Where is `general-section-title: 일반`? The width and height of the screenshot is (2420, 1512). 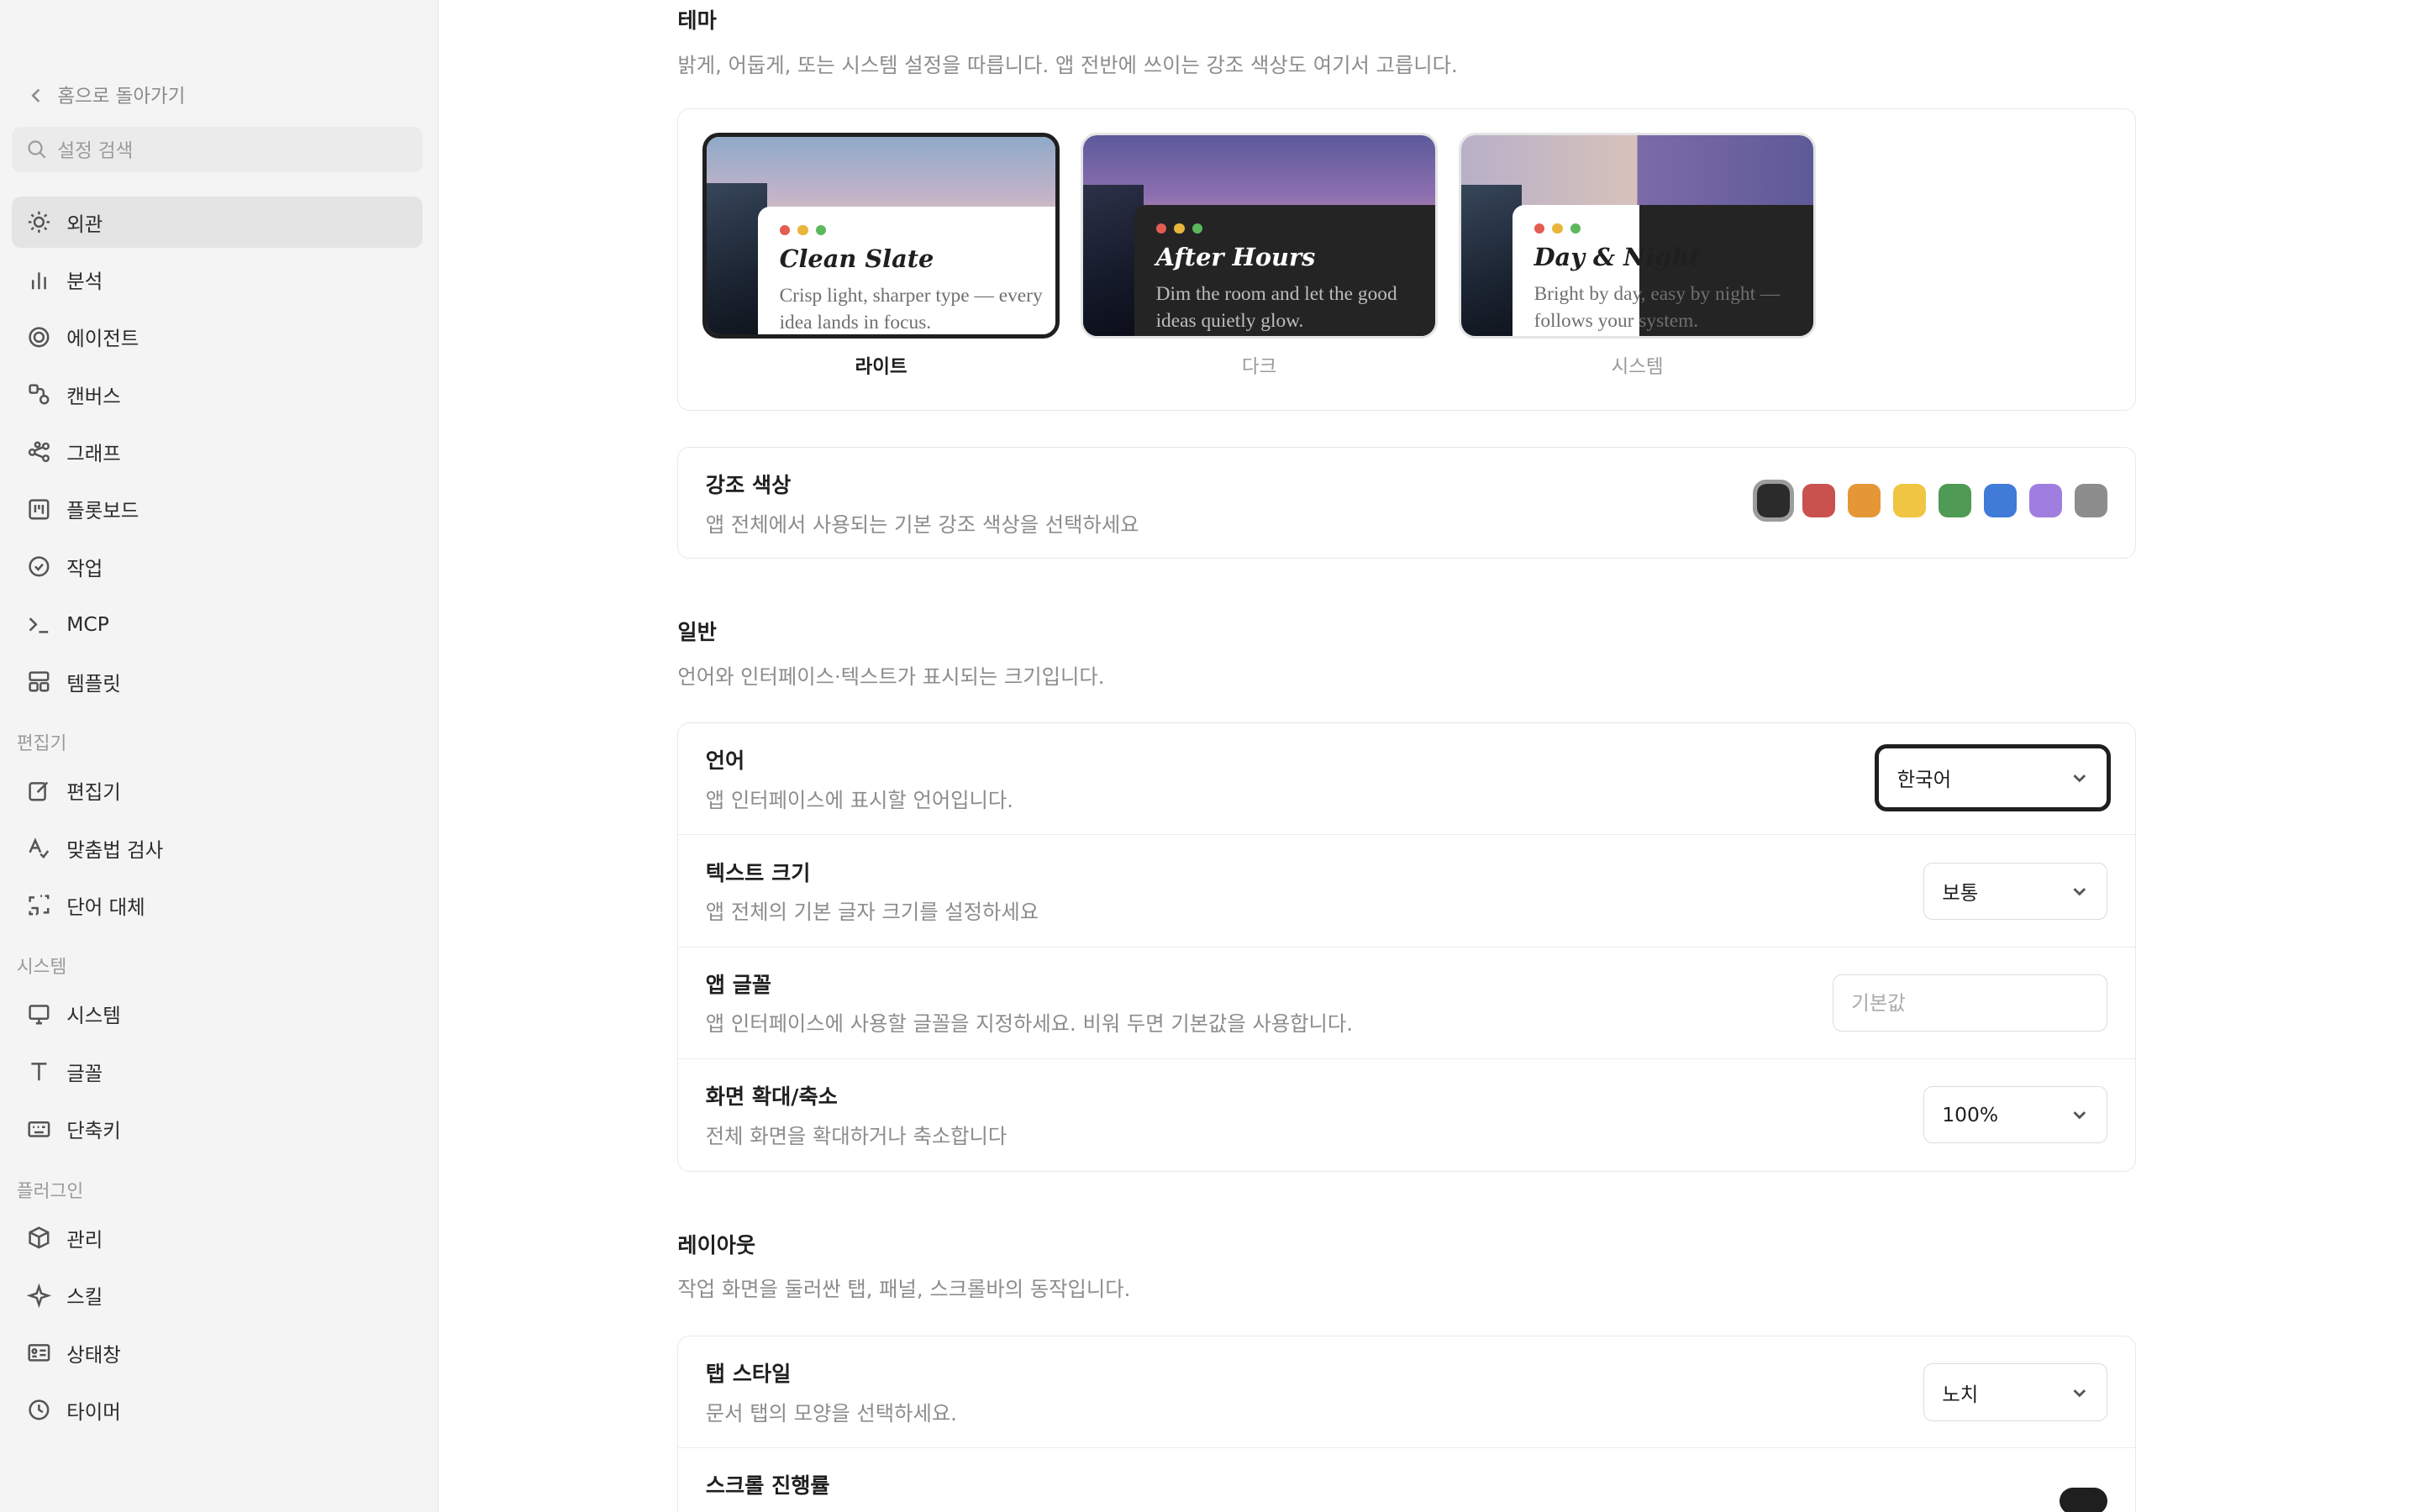 general-section-title: 일반 is located at coordinates (697, 632).